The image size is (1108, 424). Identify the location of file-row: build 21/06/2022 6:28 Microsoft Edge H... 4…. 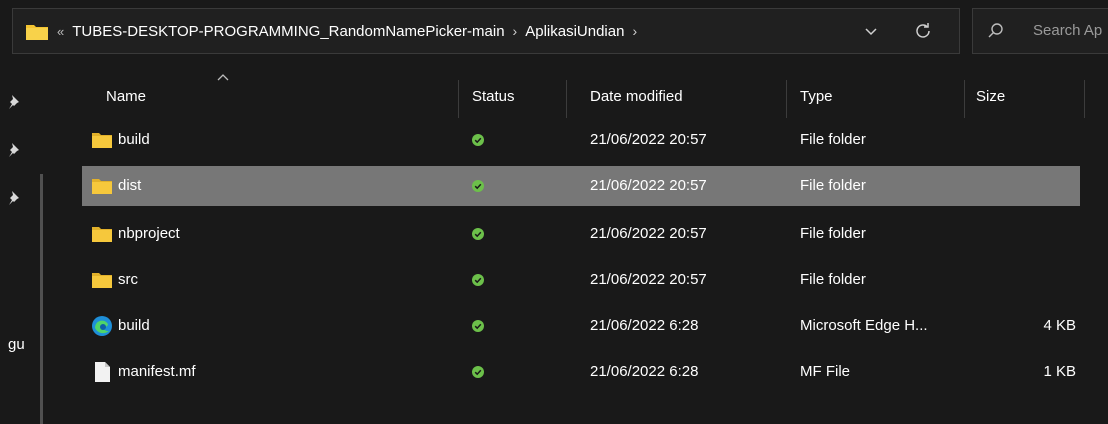
(581, 326).